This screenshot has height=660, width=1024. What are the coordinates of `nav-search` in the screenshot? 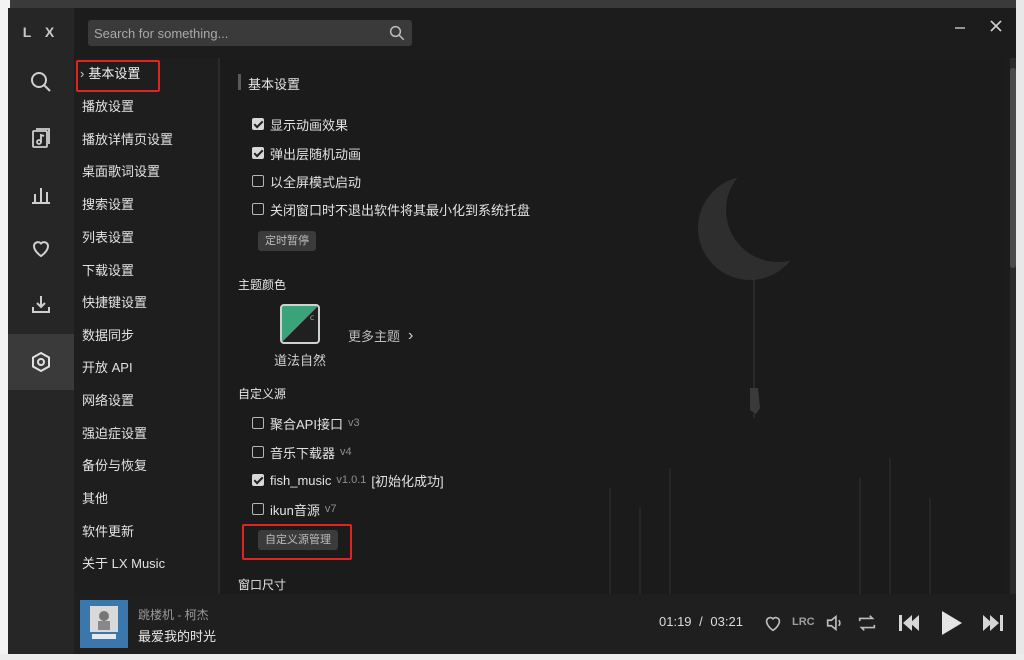 It's located at (41, 82).